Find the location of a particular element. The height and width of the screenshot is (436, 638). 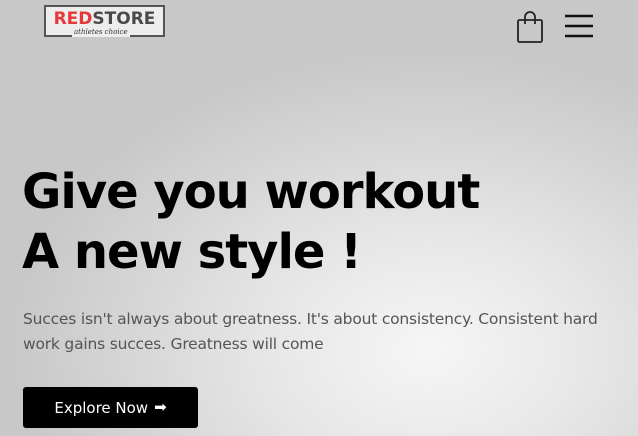

hamburger-menu-icon is located at coordinates (579, 26).